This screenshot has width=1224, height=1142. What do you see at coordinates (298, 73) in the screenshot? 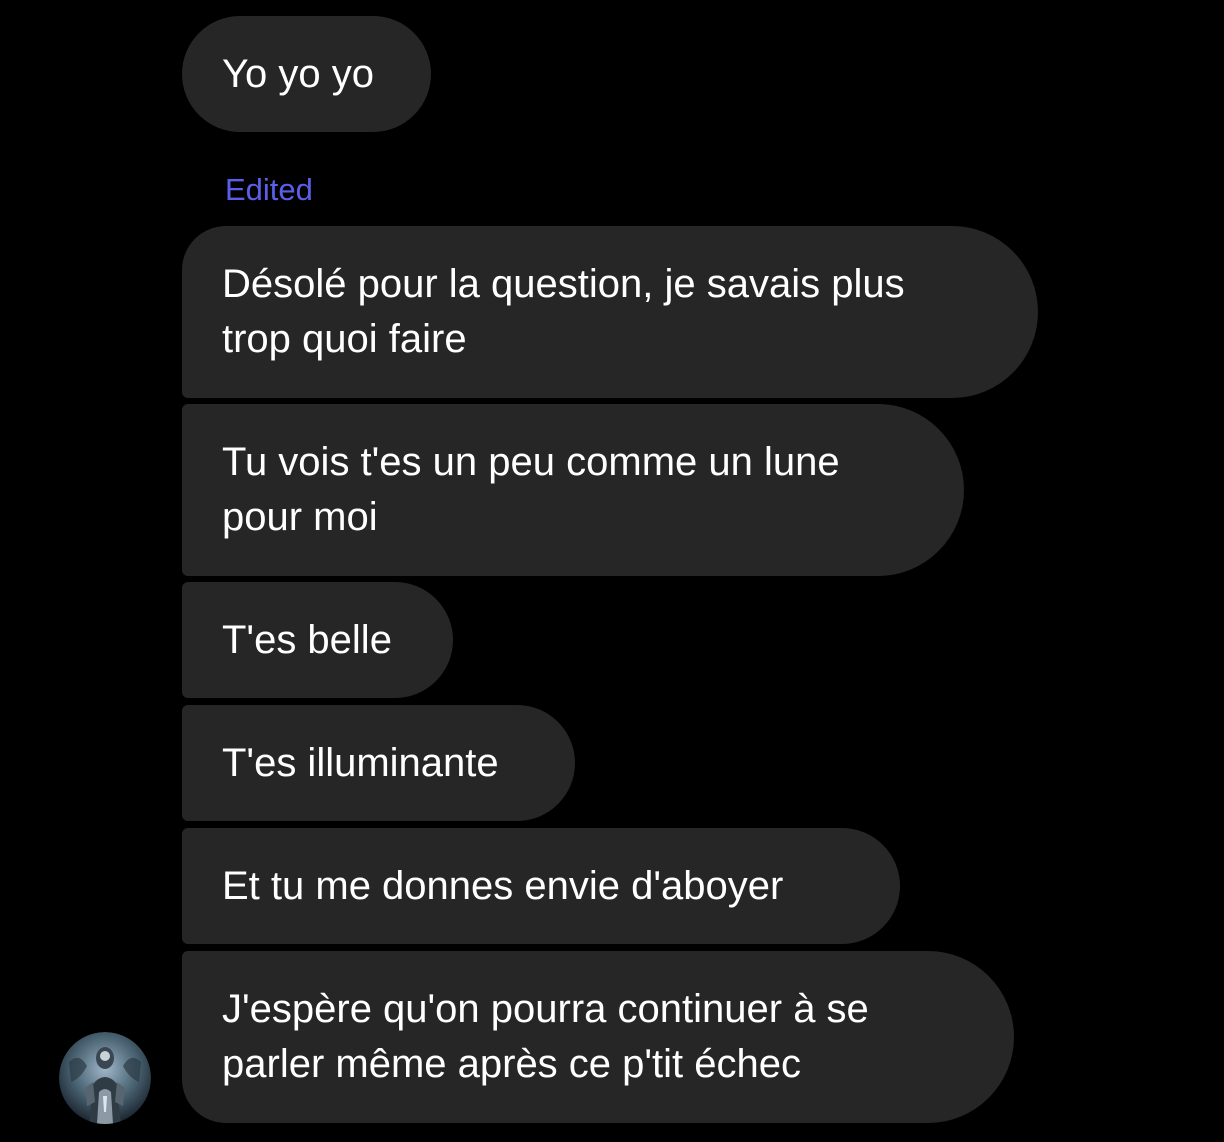
I see `message-text: Yo yo yo` at bounding box center [298, 73].